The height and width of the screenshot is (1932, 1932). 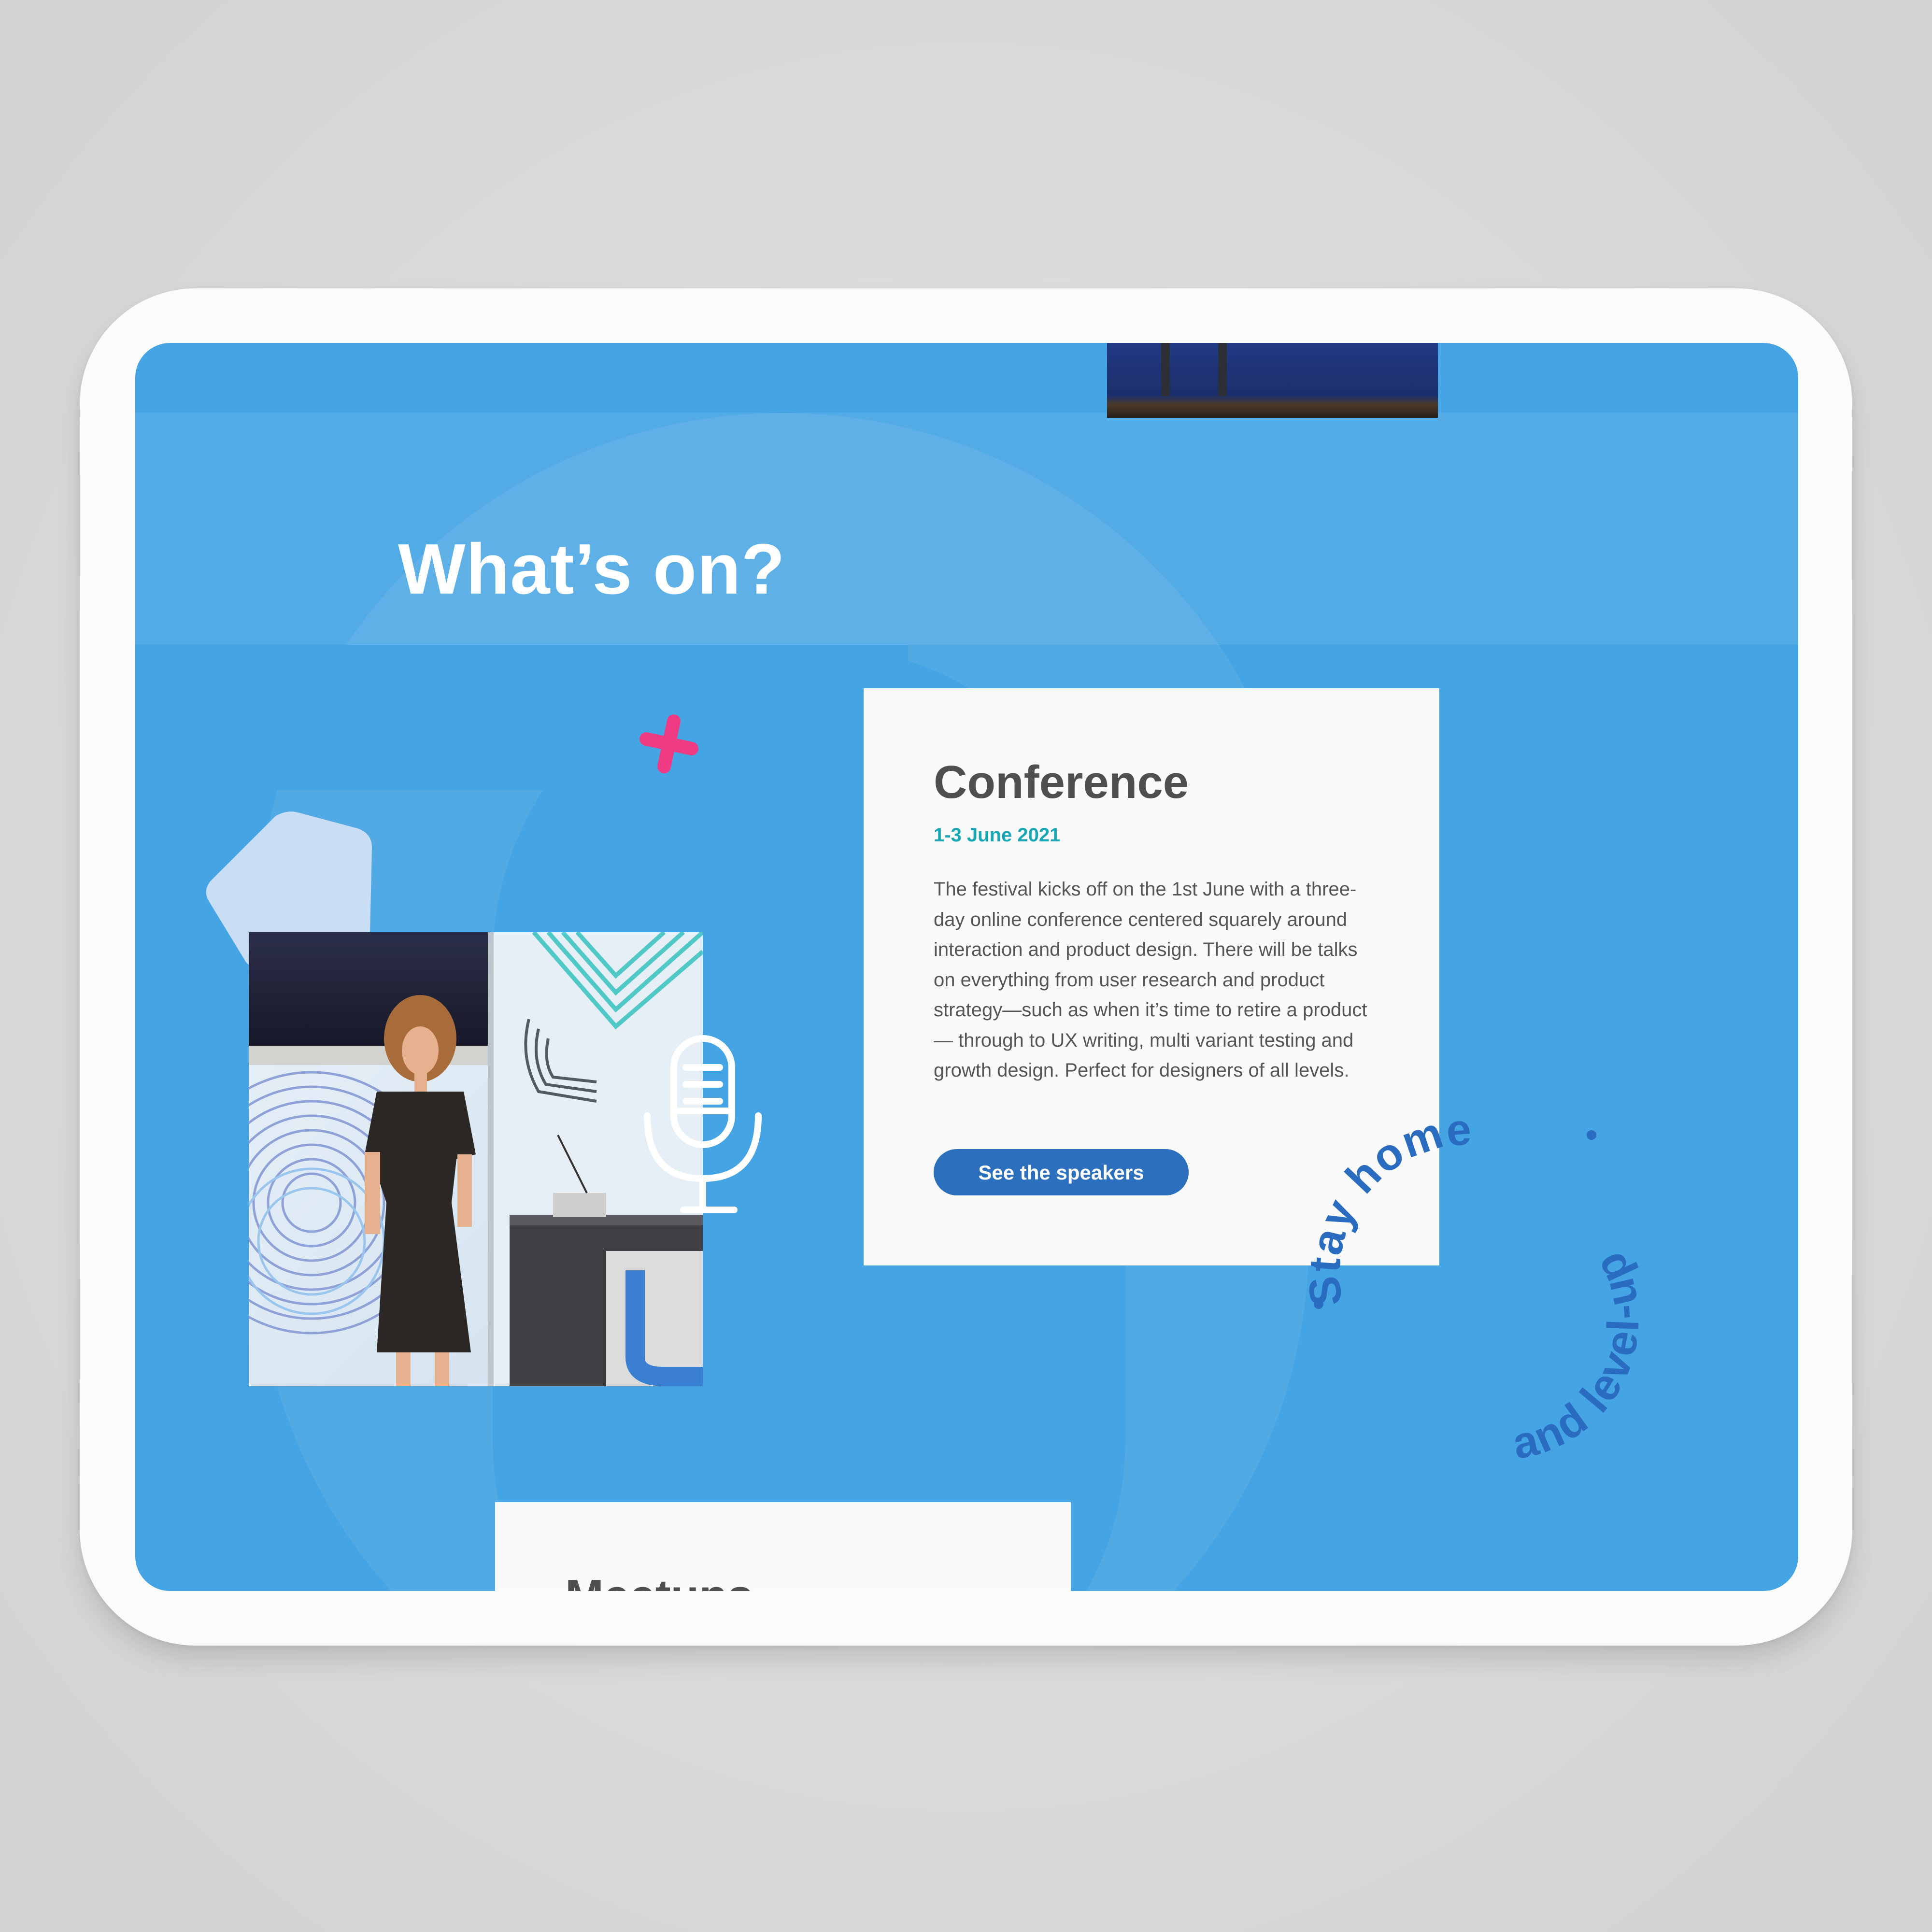 I want to click on card-title: Meetups, so click(x=659, y=1580).